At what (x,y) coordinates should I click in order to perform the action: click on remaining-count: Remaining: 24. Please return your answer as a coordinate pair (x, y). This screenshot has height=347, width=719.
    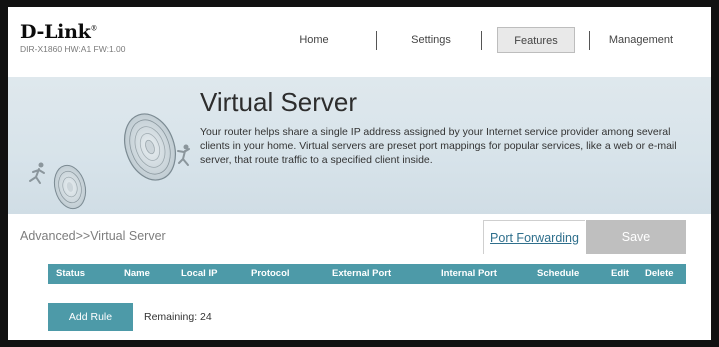
    Looking at the image, I should click on (178, 317).